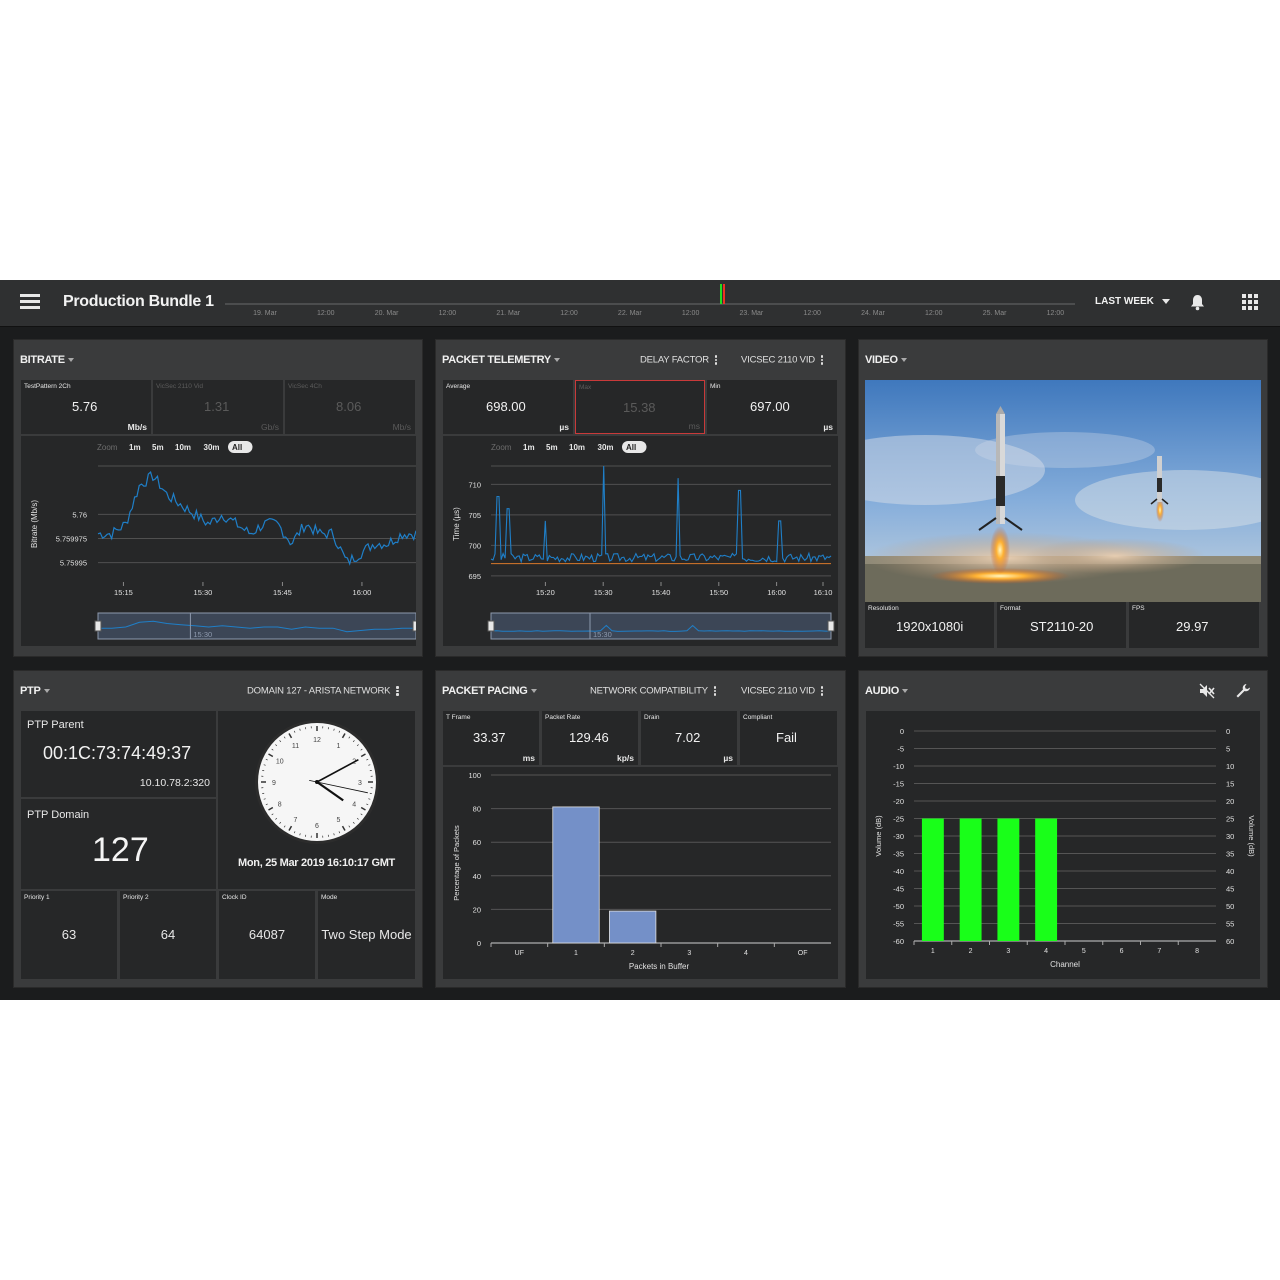 The width and height of the screenshot is (1280, 1280). I want to click on video-preview, so click(1063, 491).